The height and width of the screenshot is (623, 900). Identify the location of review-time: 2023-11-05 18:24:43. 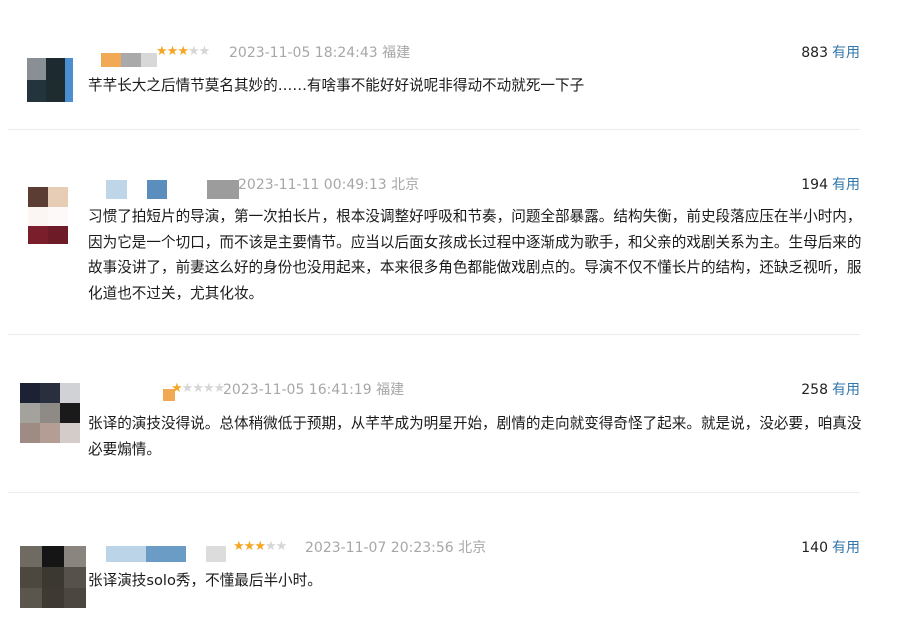
(303, 53).